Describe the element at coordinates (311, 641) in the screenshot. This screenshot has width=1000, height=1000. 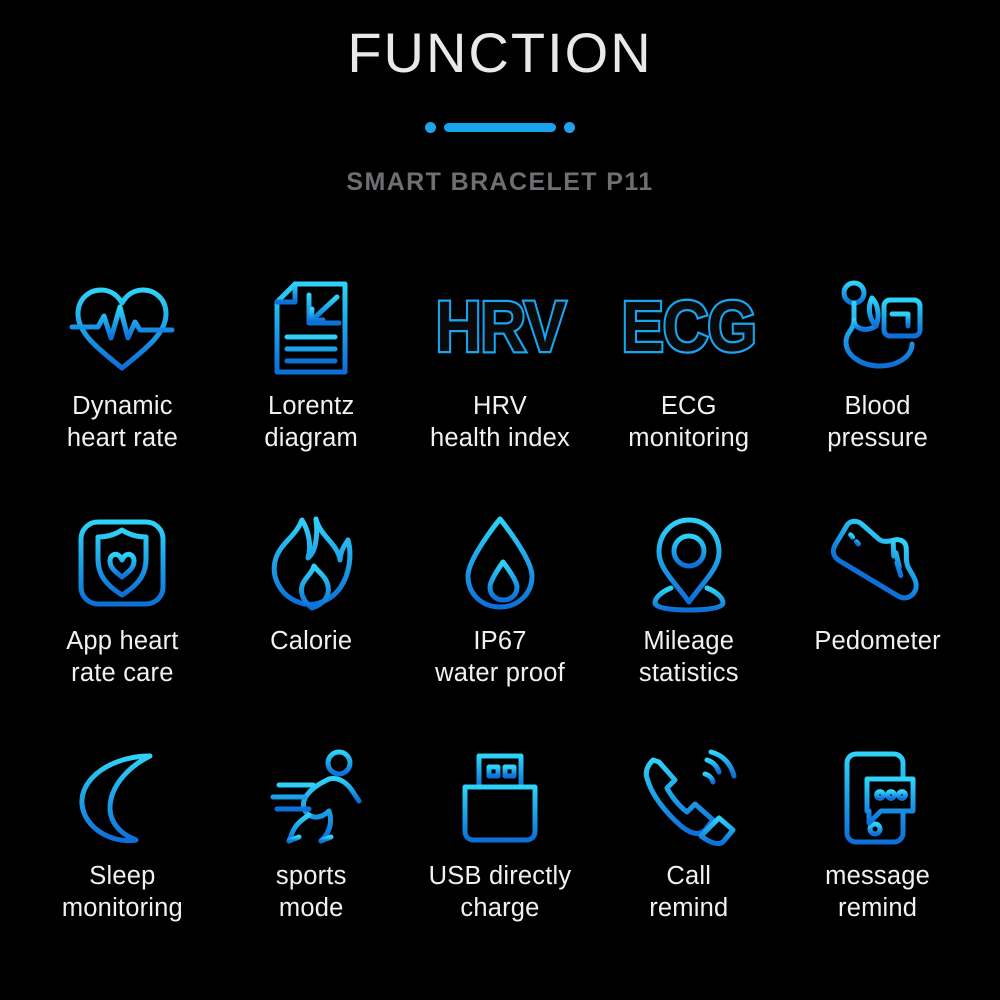
I see `feature-label: Calorie` at that location.